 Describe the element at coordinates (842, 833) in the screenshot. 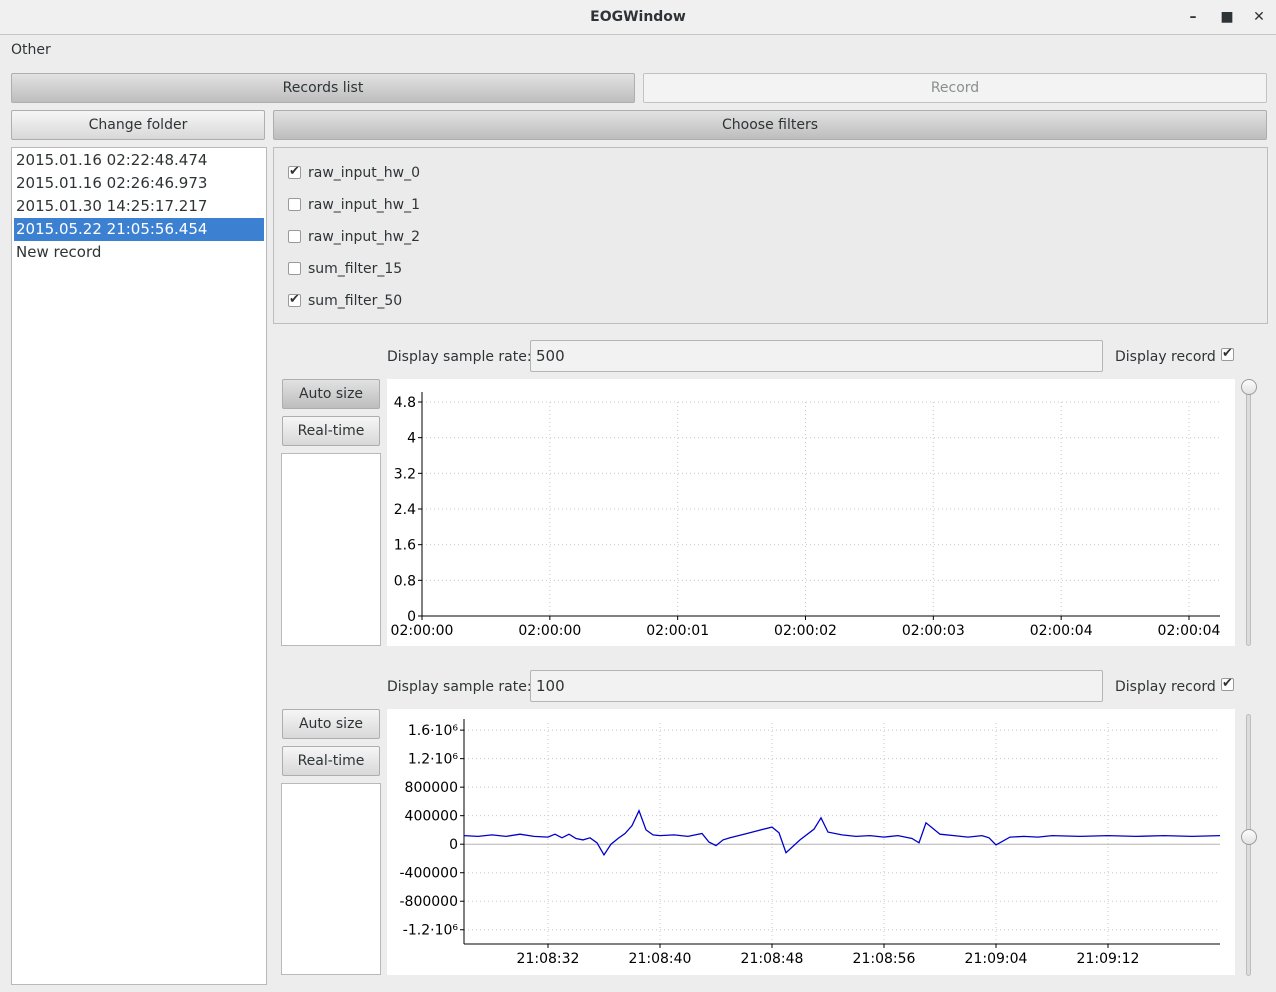

I see `series-line` at that location.